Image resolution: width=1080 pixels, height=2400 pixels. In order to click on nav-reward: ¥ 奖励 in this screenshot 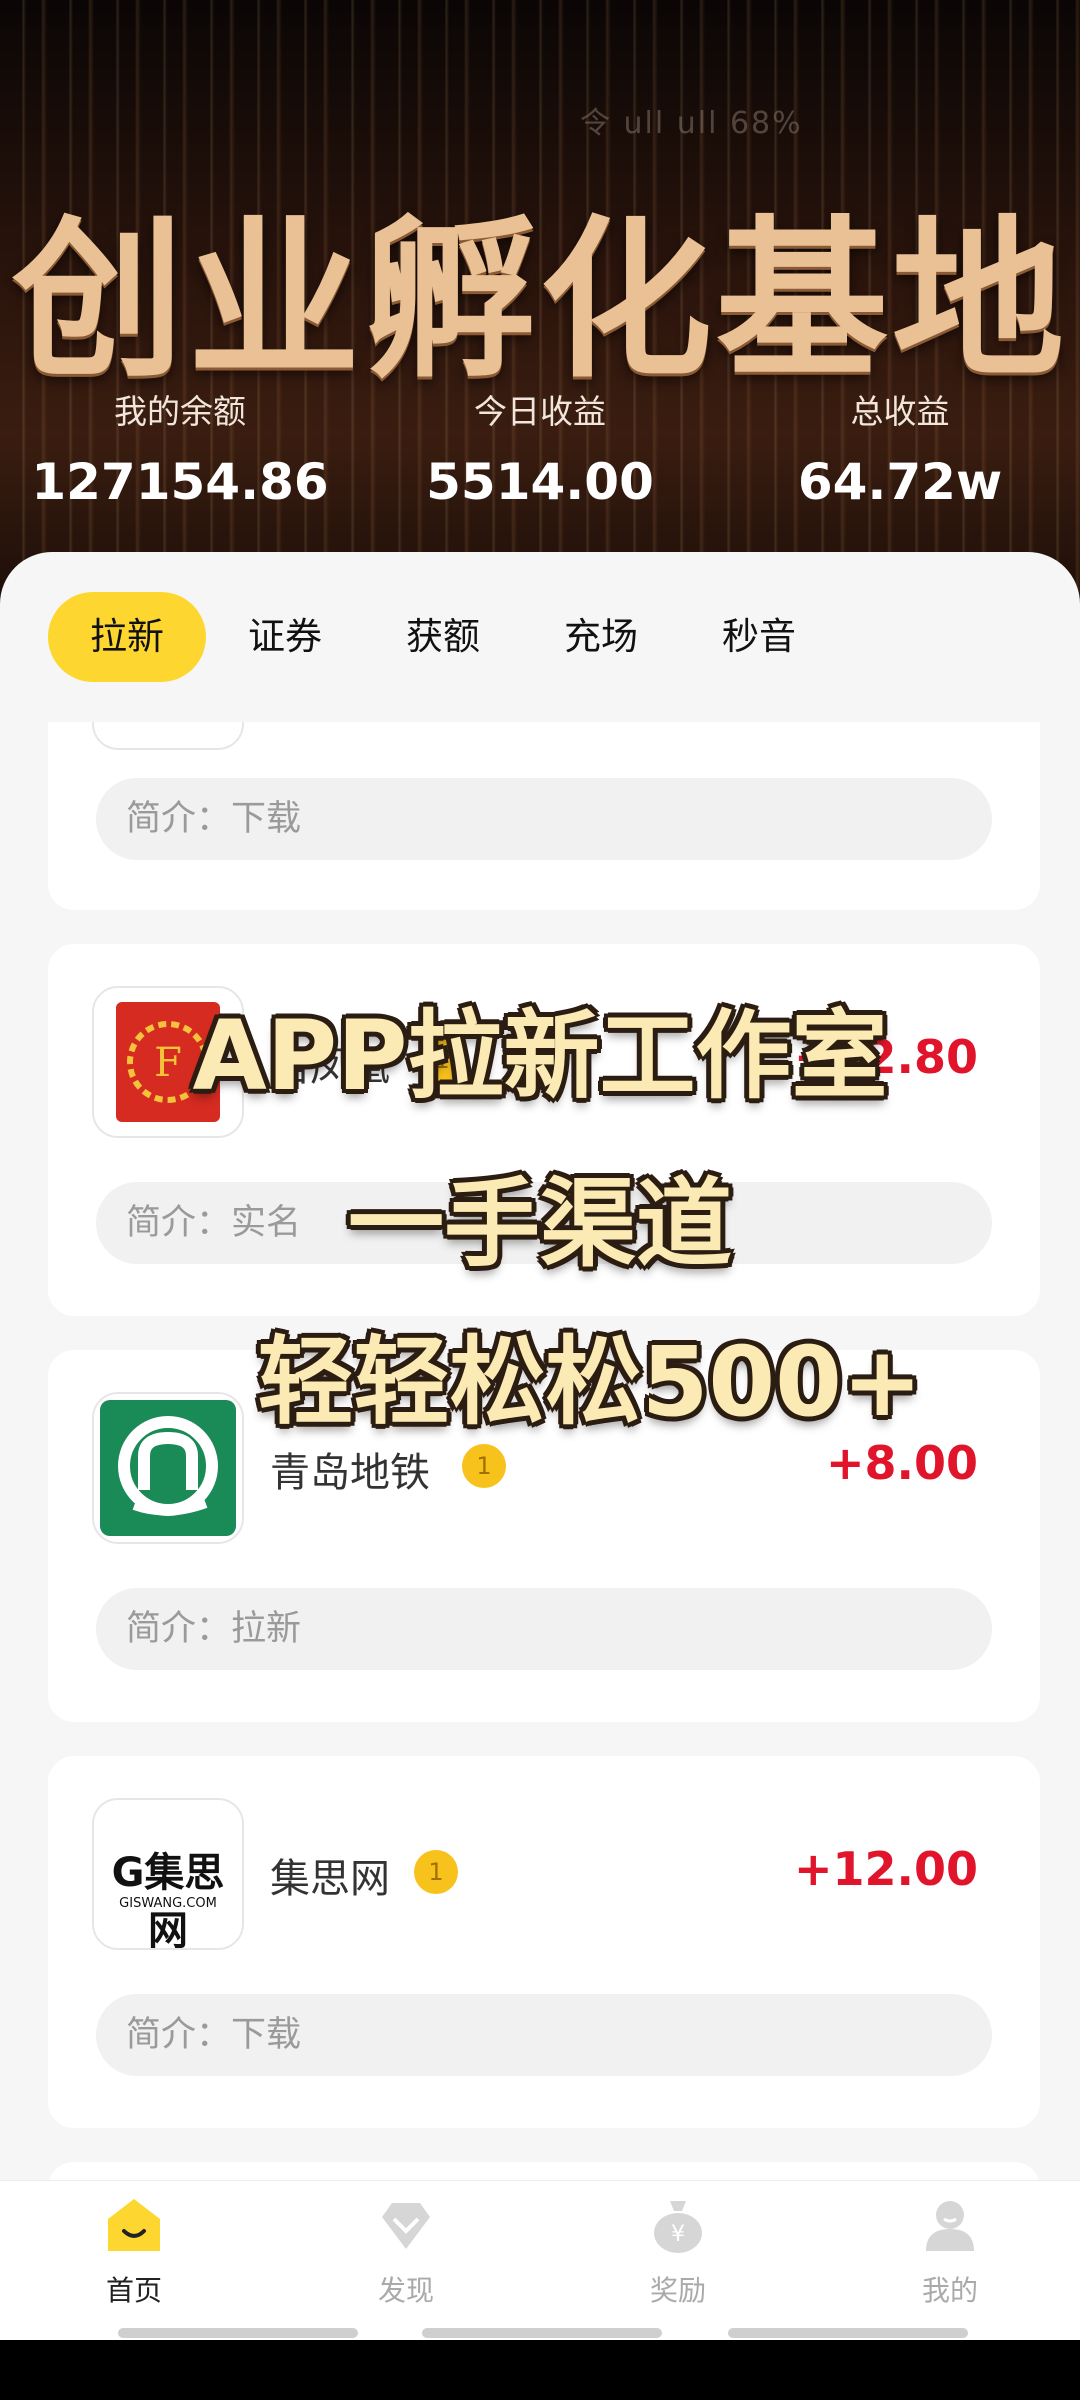, I will do `click(678, 2252)`.